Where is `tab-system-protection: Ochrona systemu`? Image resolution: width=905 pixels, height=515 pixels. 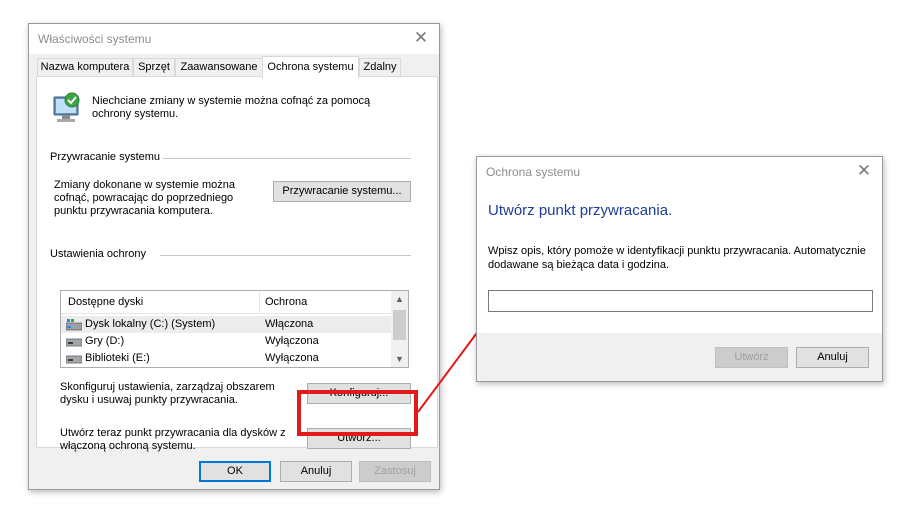
tab-system-protection: Ochrona systemu is located at coordinates (310, 67).